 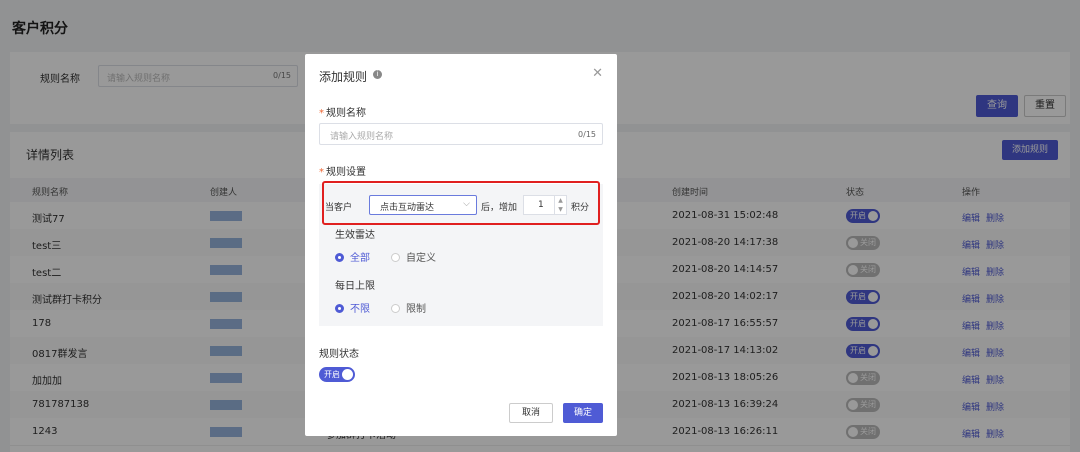 I want to click on daily-option-limit: 限制, so click(x=408, y=307).